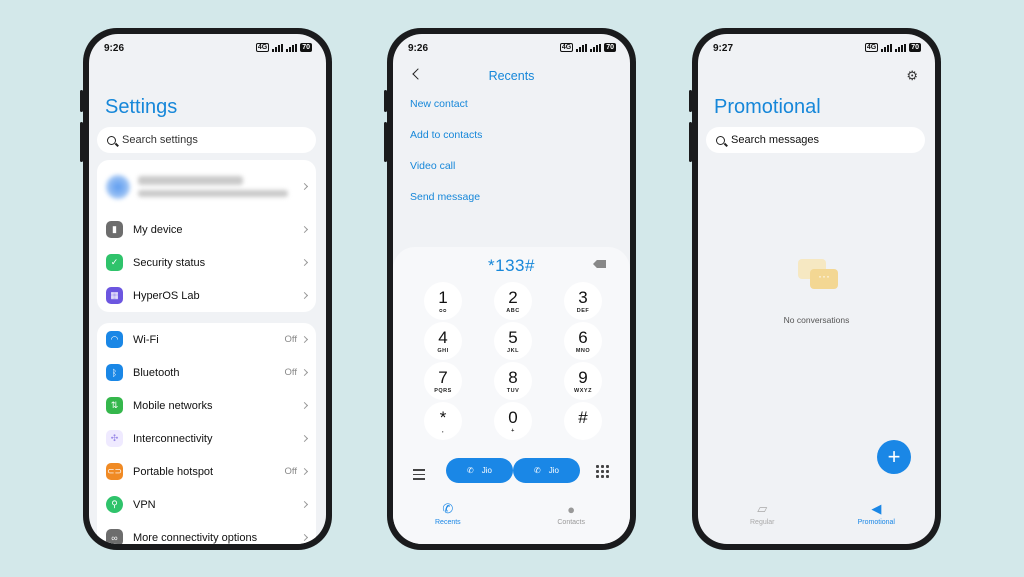  I want to click on settings-item-my-device: ▮ My device, so click(206, 229).